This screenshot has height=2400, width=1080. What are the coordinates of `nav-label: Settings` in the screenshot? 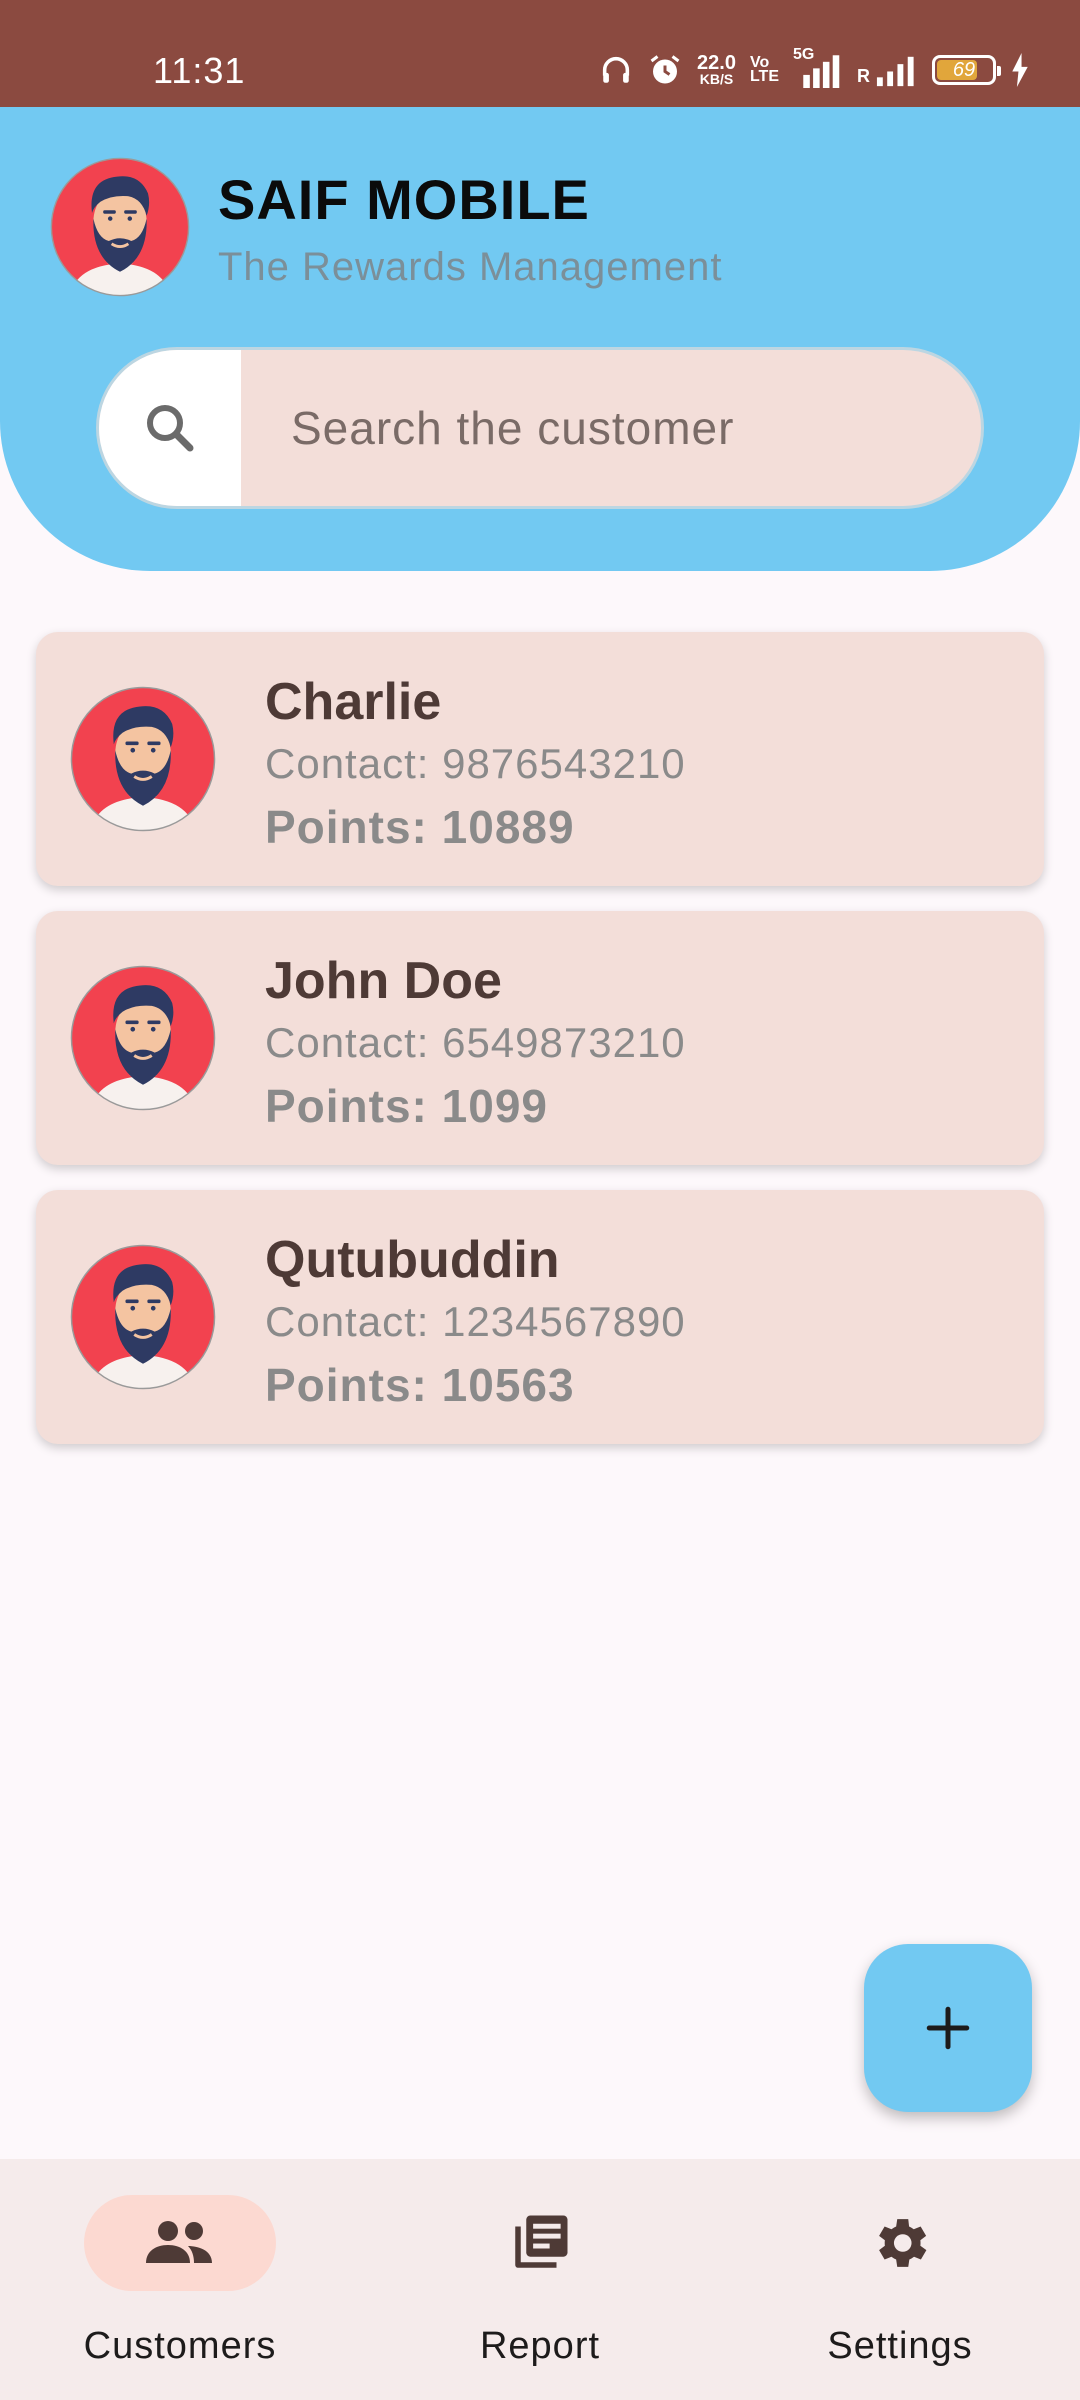 It's located at (900, 2346).